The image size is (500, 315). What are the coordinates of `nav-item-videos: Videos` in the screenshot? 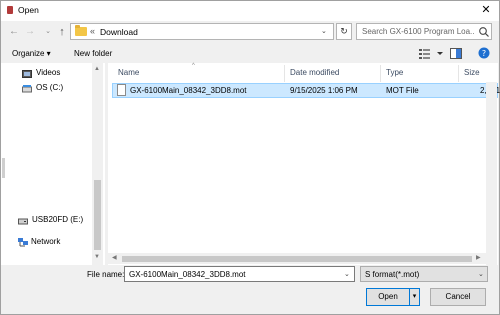 It's located at (48, 72).